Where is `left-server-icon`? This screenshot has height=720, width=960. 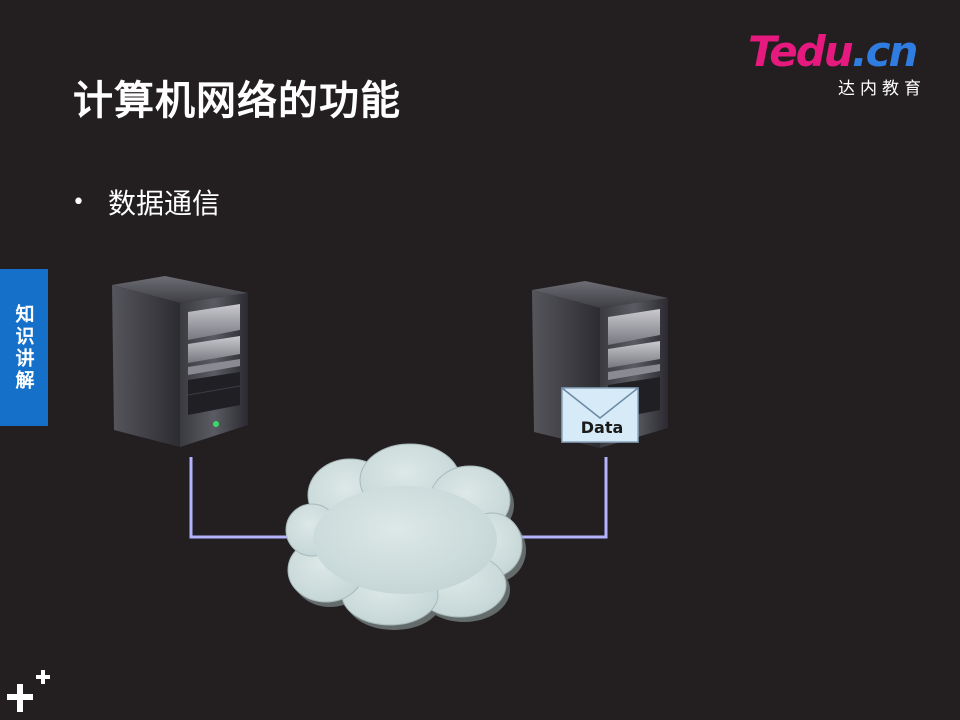
left-server-icon is located at coordinates (180, 361).